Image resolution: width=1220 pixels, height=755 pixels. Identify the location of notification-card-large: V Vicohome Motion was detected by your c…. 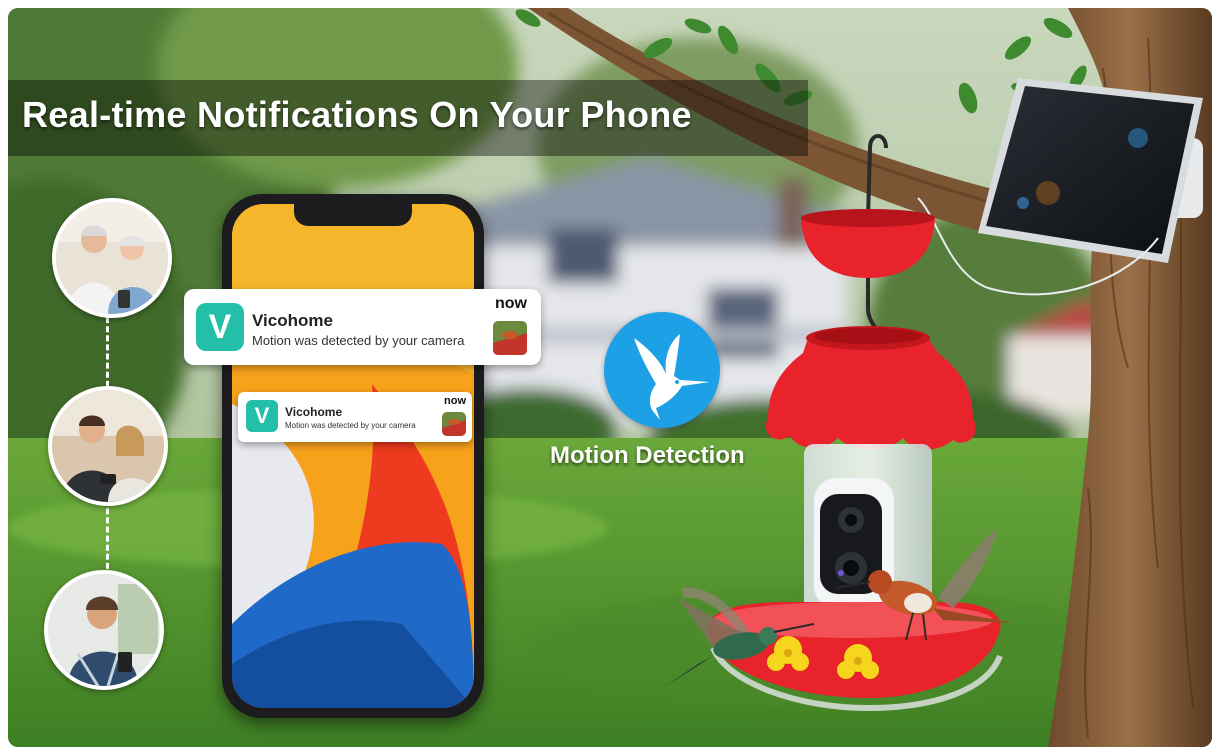
(362, 327).